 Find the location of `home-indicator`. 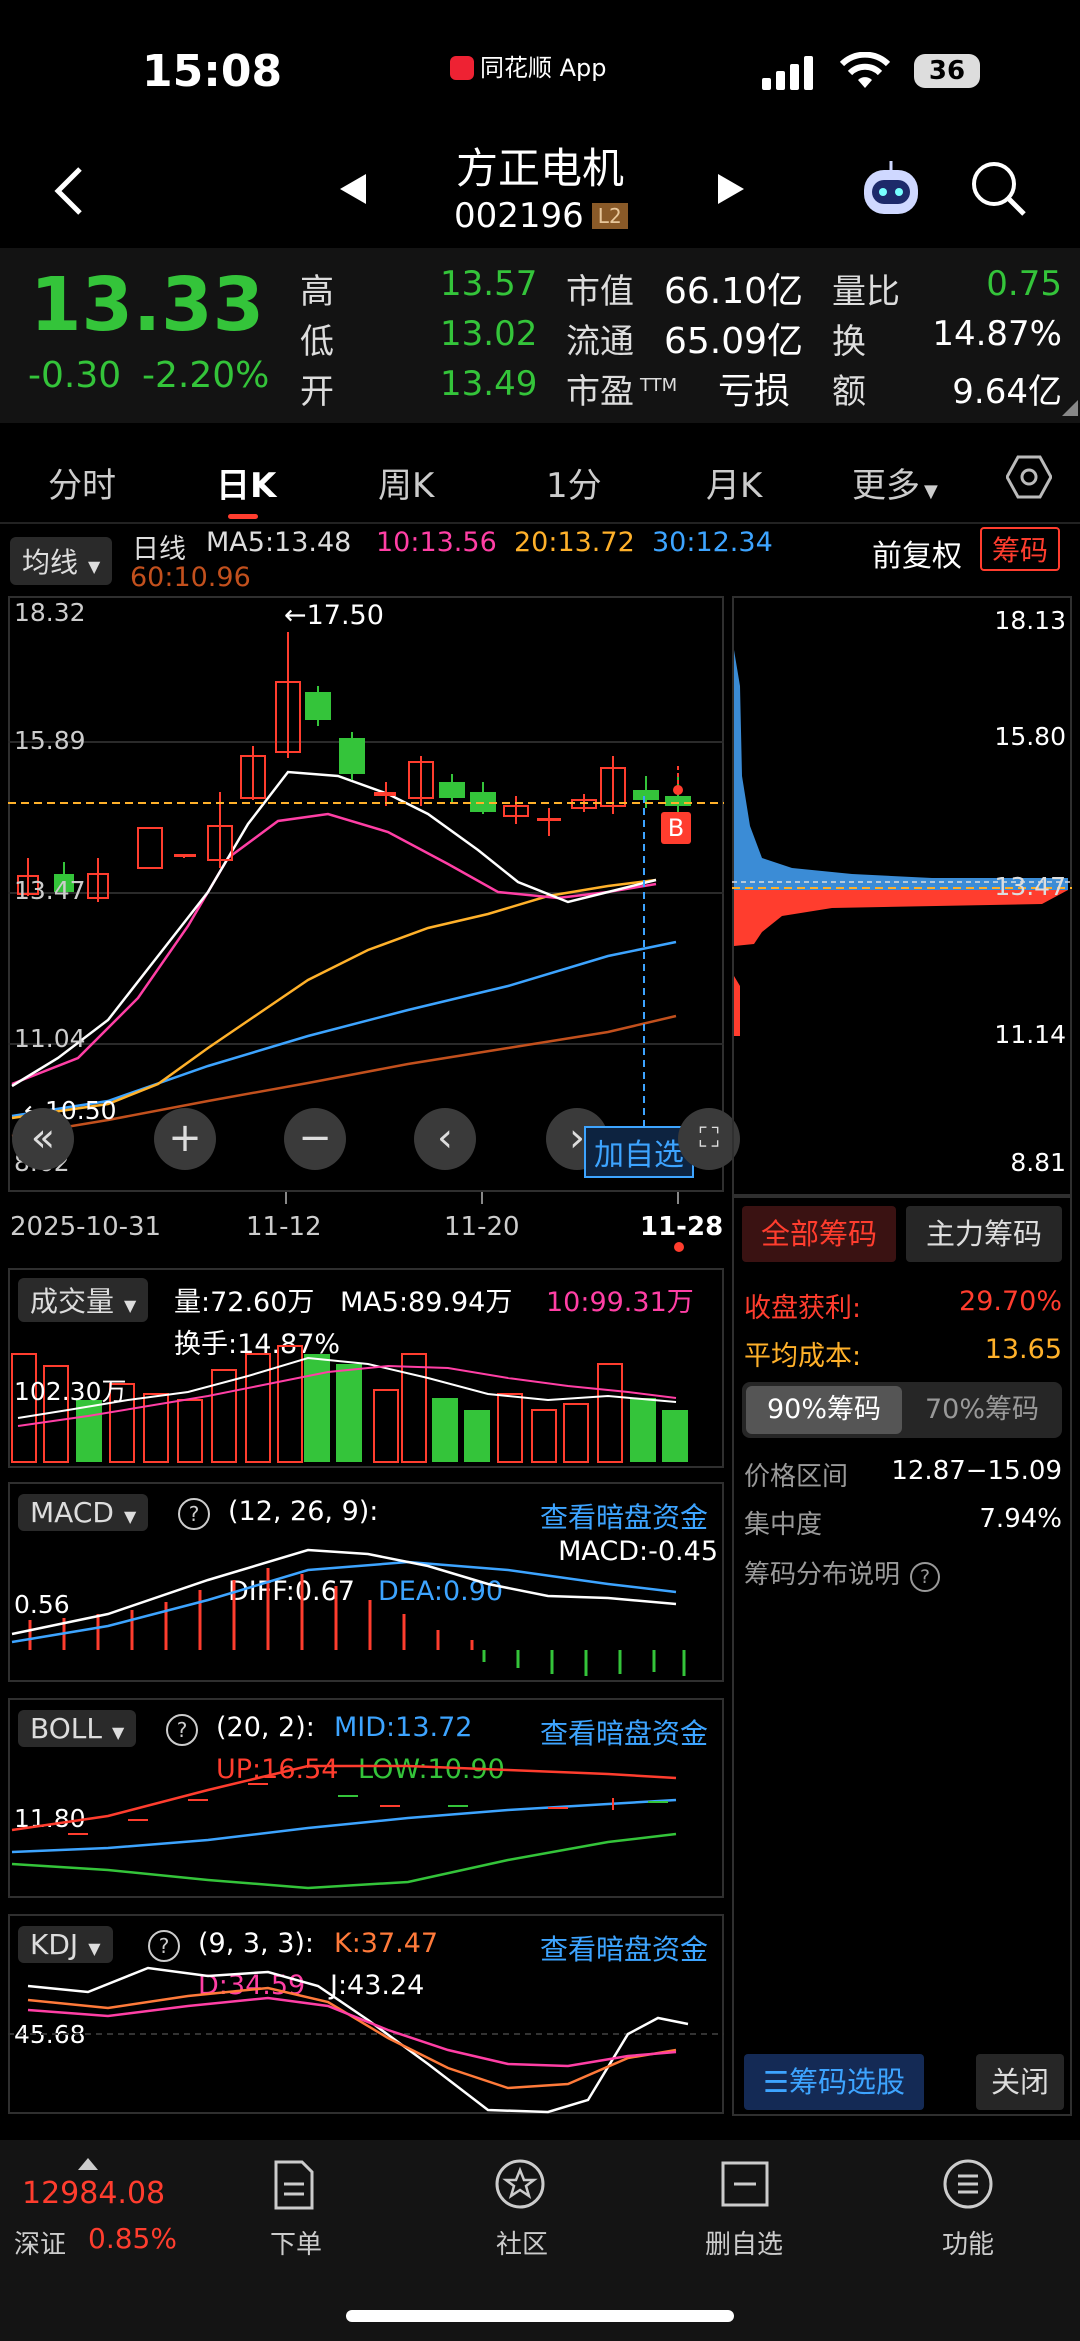

home-indicator is located at coordinates (540, 2316).